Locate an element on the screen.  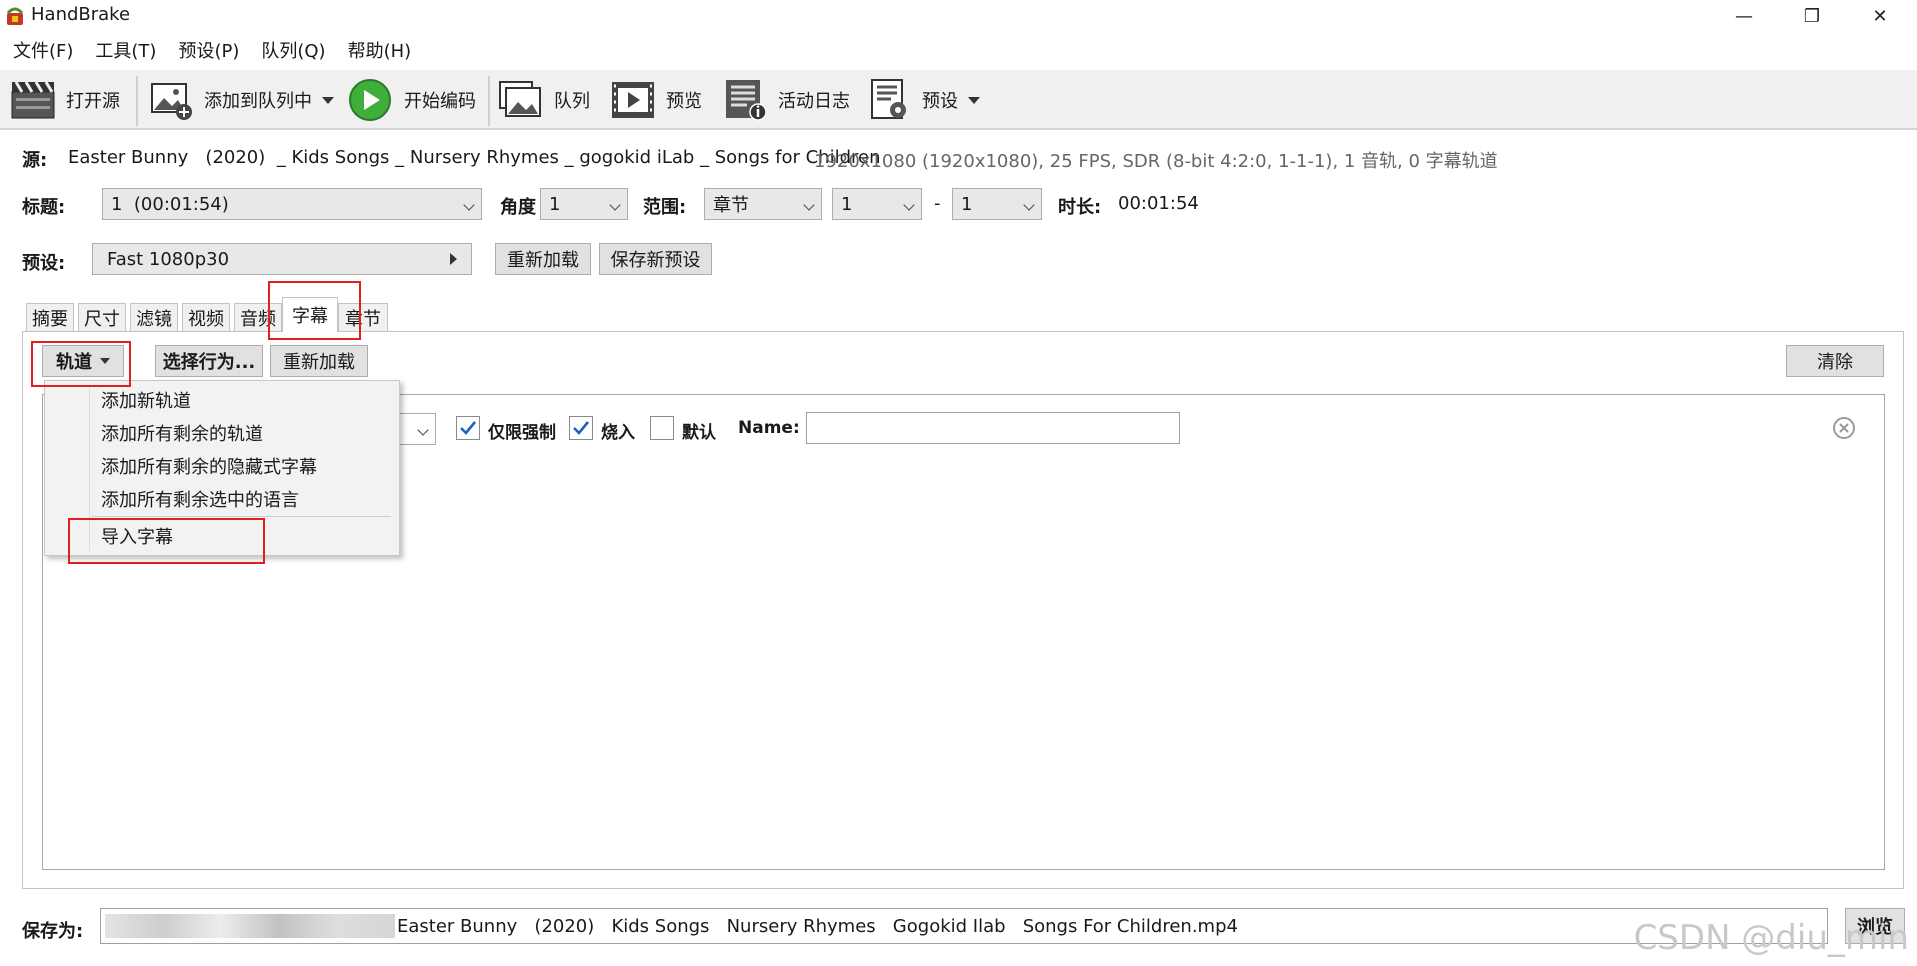
duration-label: 时长: is located at coordinates (1080, 207).